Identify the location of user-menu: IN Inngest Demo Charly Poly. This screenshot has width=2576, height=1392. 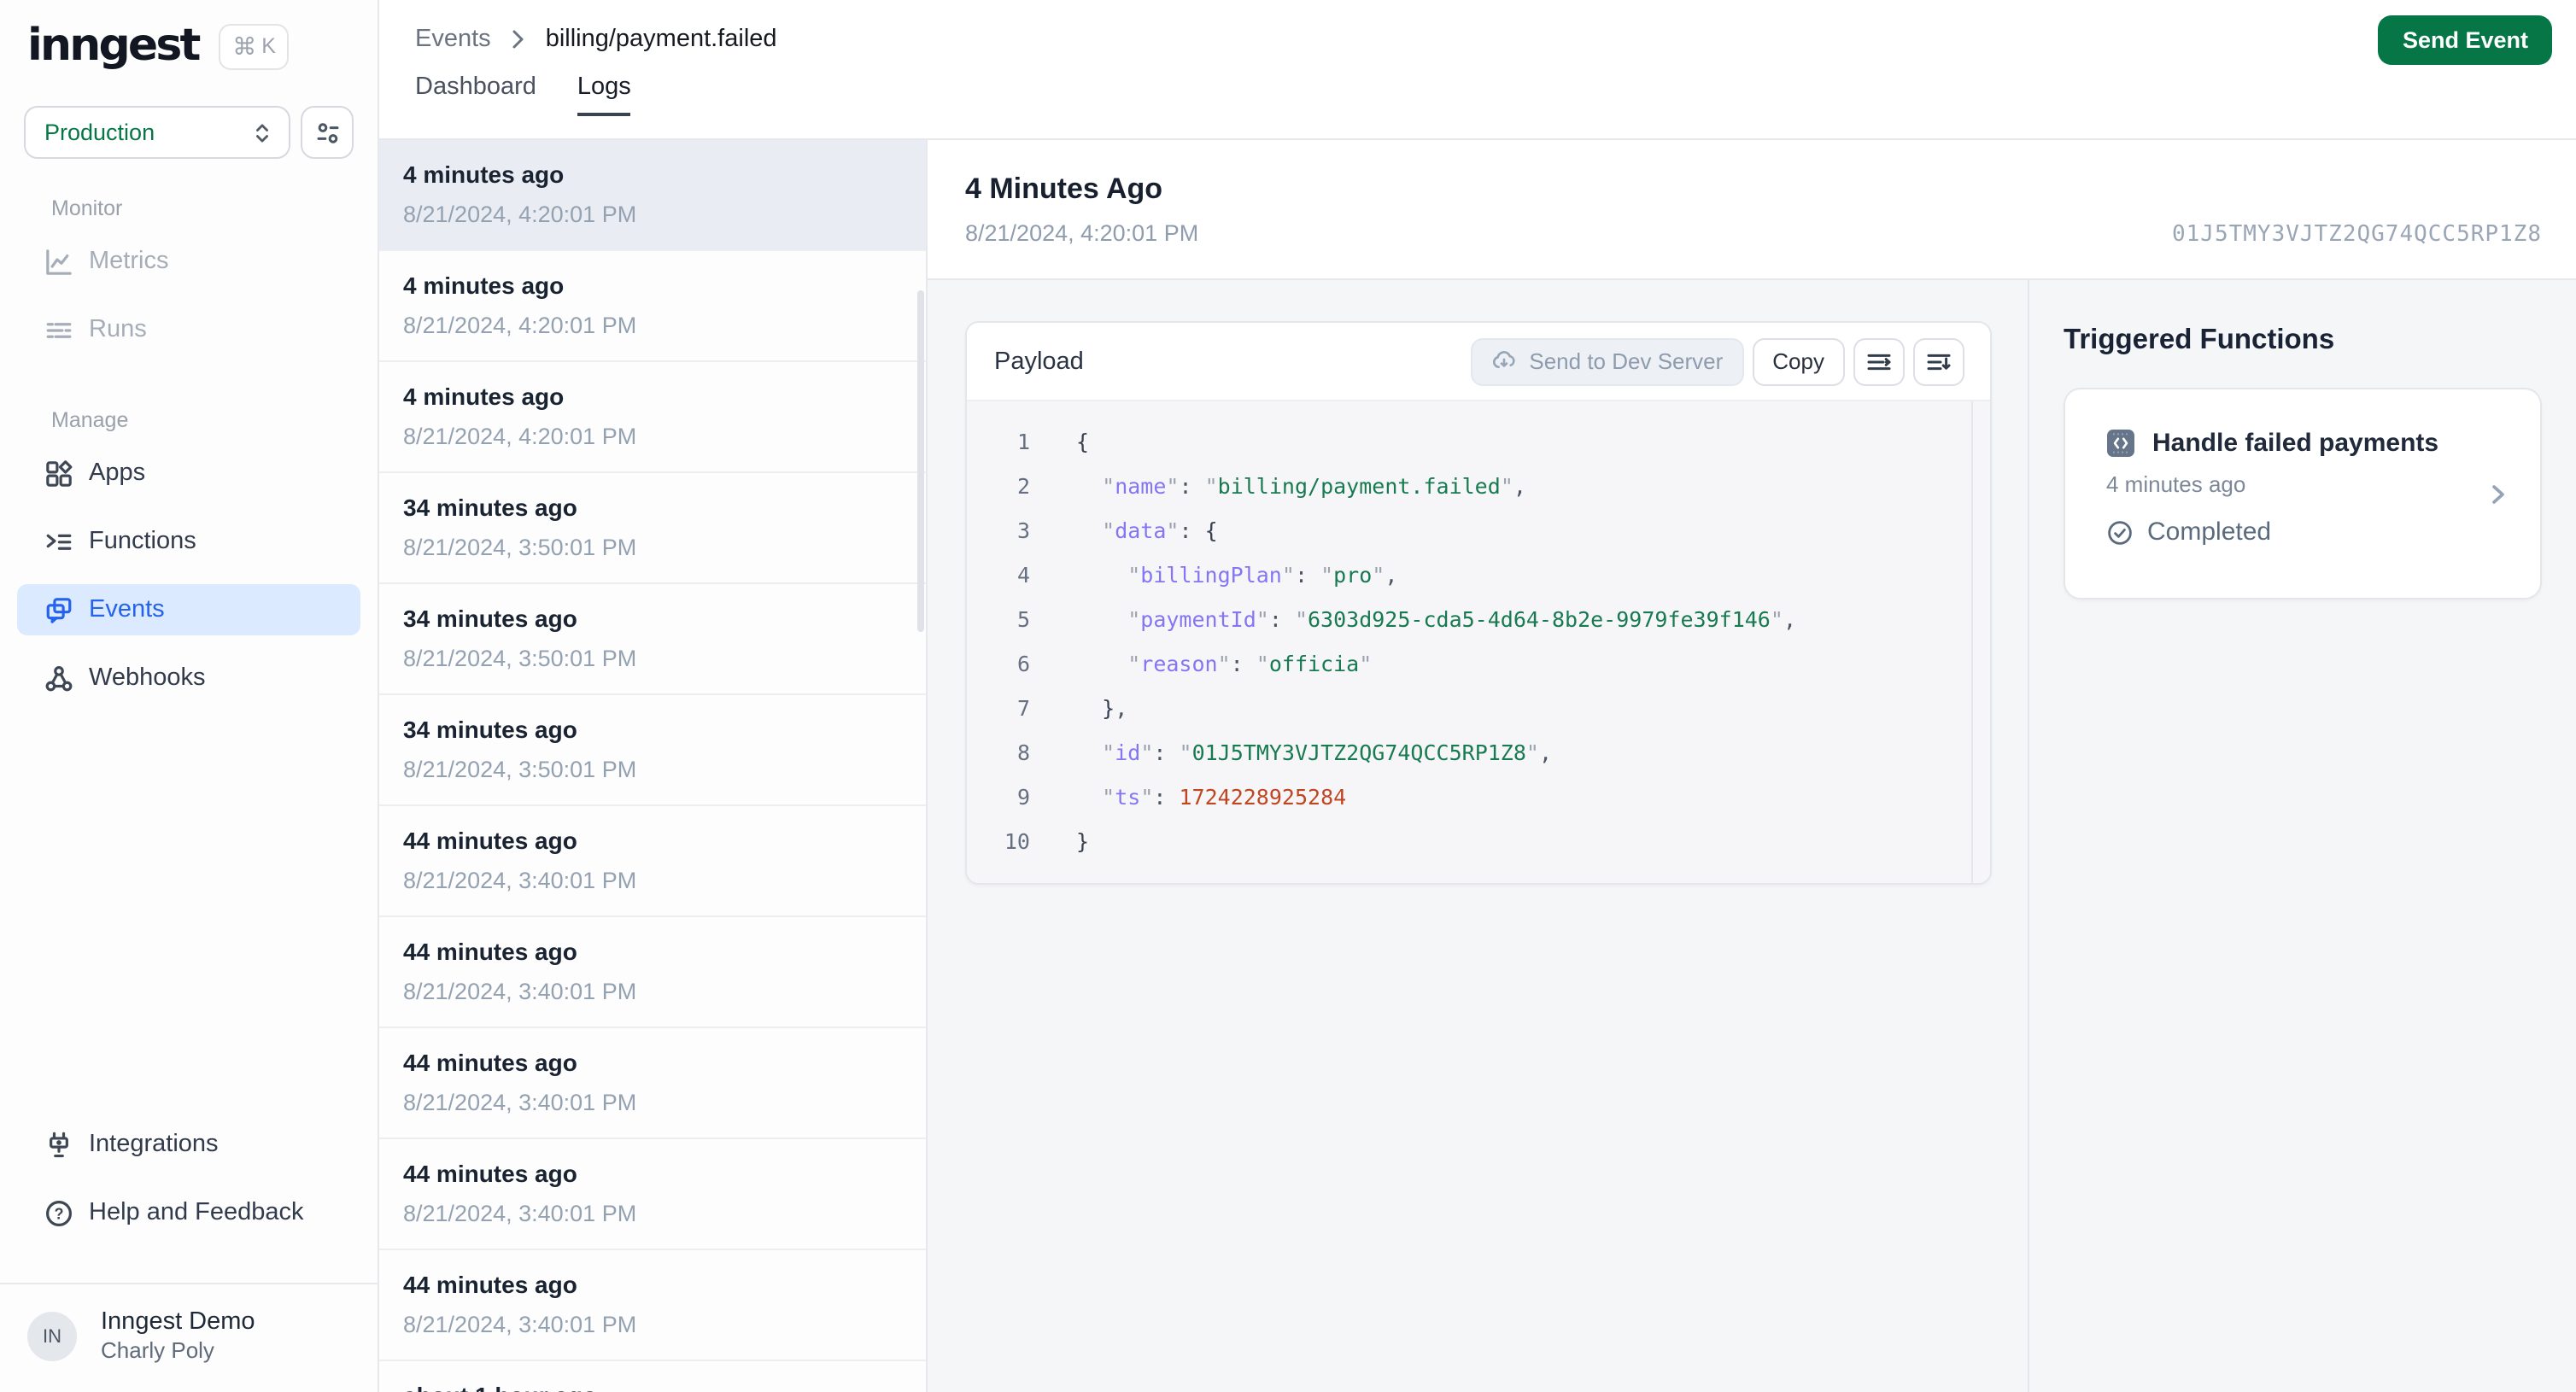
(189, 1338).